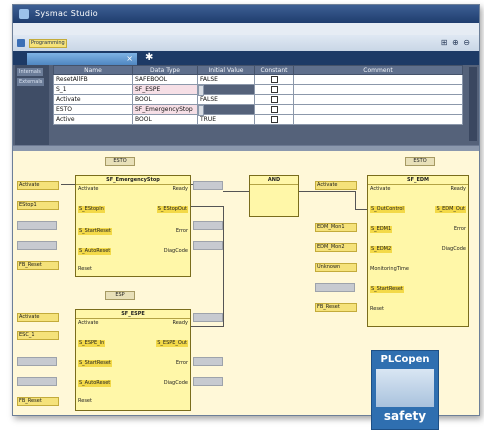  What do you see at coordinates (378, 70) in the screenshot?
I see `col-header: Comment` at bounding box center [378, 70].